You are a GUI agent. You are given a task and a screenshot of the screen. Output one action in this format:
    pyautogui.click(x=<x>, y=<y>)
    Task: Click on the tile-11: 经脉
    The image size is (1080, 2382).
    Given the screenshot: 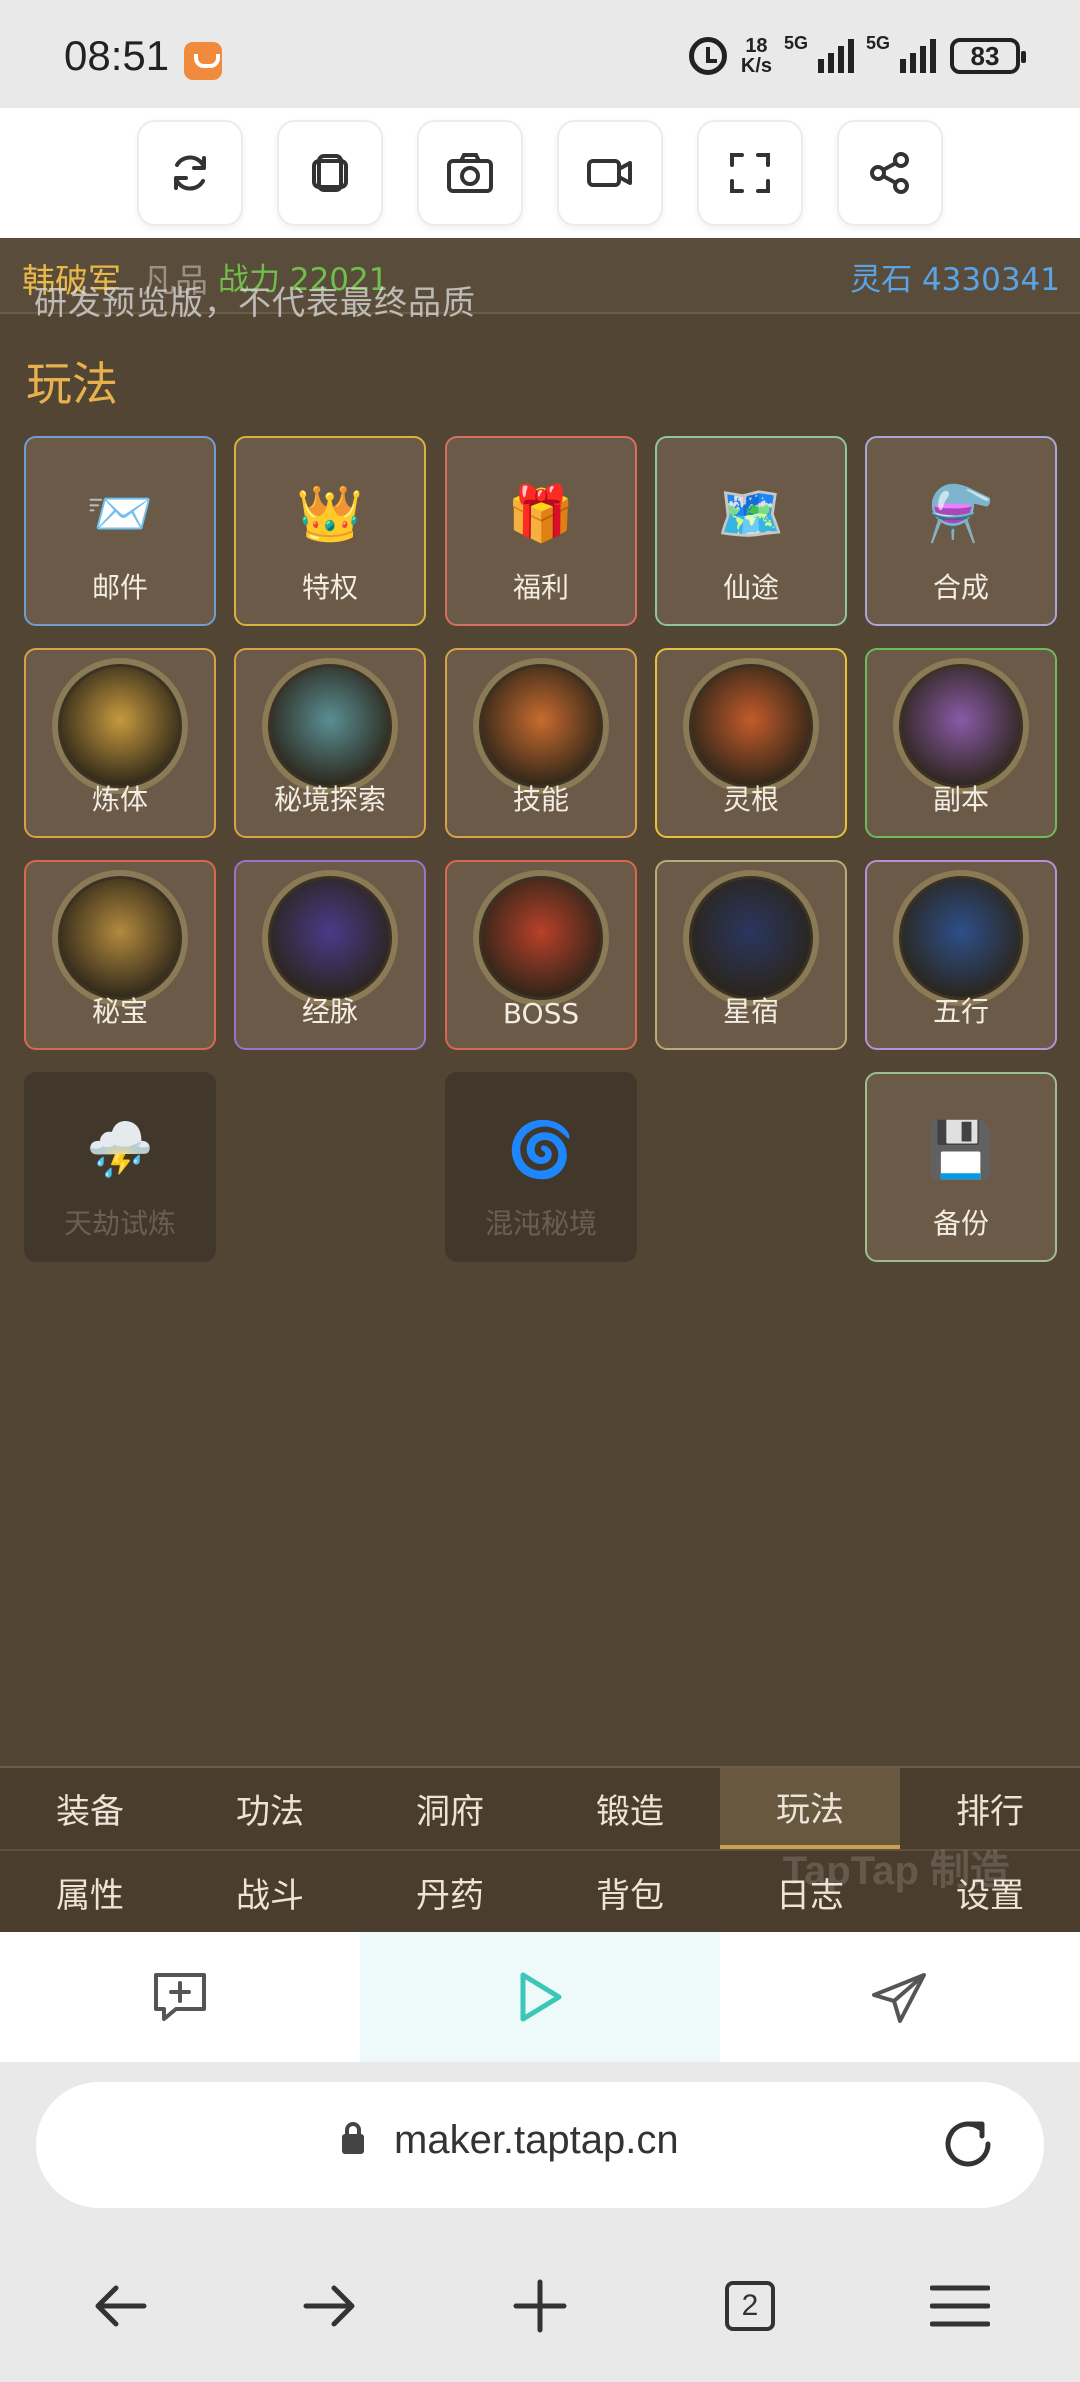 What is the action you would take?
    pyautogui.click(x=330, y=955)
    